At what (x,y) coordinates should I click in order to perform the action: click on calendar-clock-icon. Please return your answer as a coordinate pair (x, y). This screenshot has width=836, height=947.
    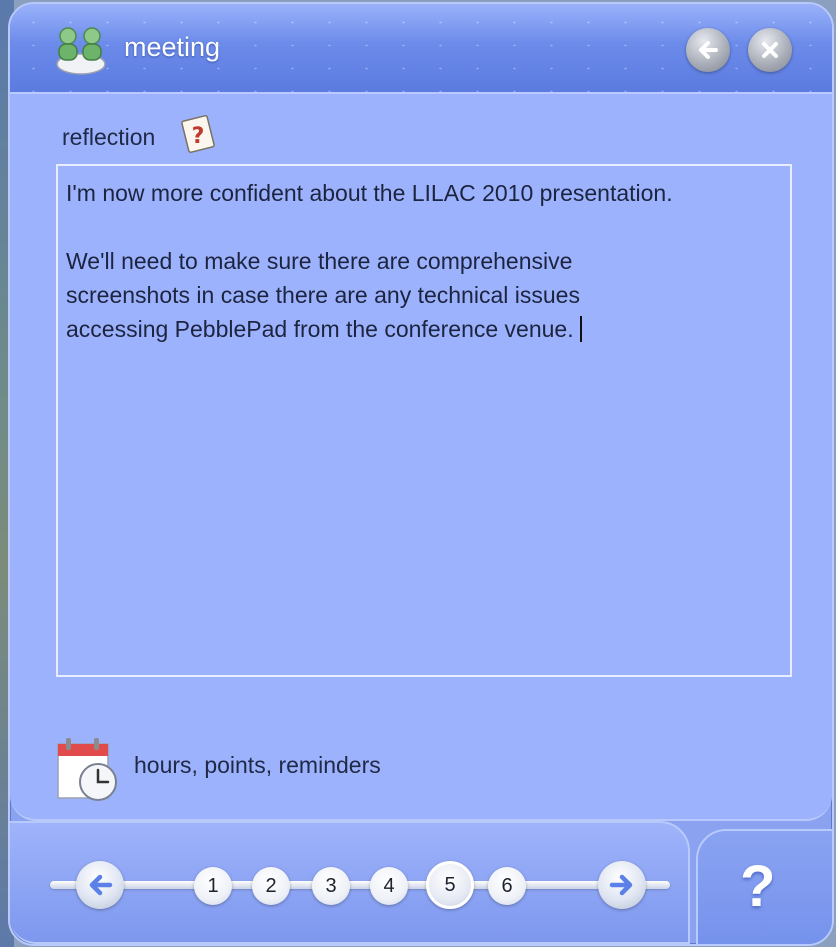
    Looking at the image, I should click on (87, 769).